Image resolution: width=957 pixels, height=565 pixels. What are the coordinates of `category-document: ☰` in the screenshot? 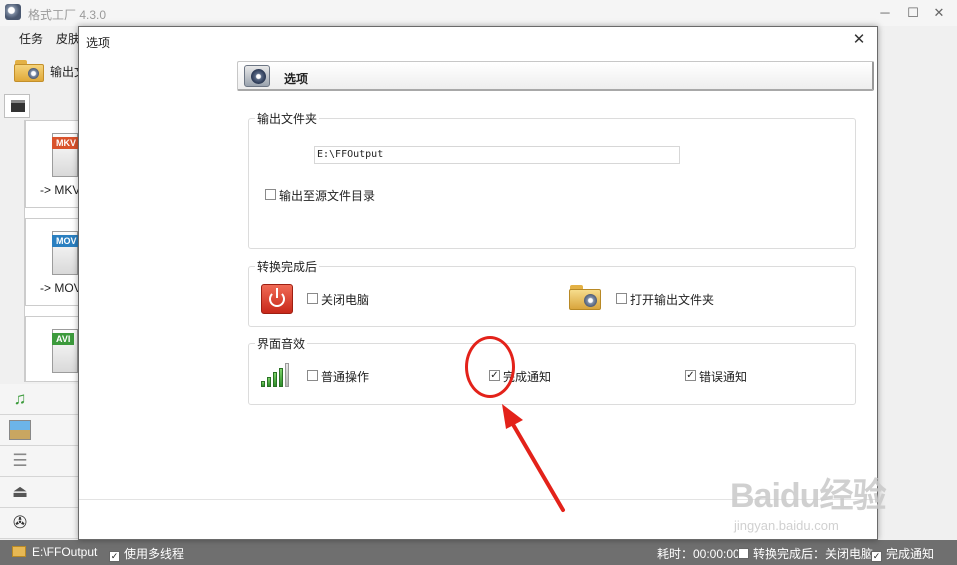 It's located at (40, 461).